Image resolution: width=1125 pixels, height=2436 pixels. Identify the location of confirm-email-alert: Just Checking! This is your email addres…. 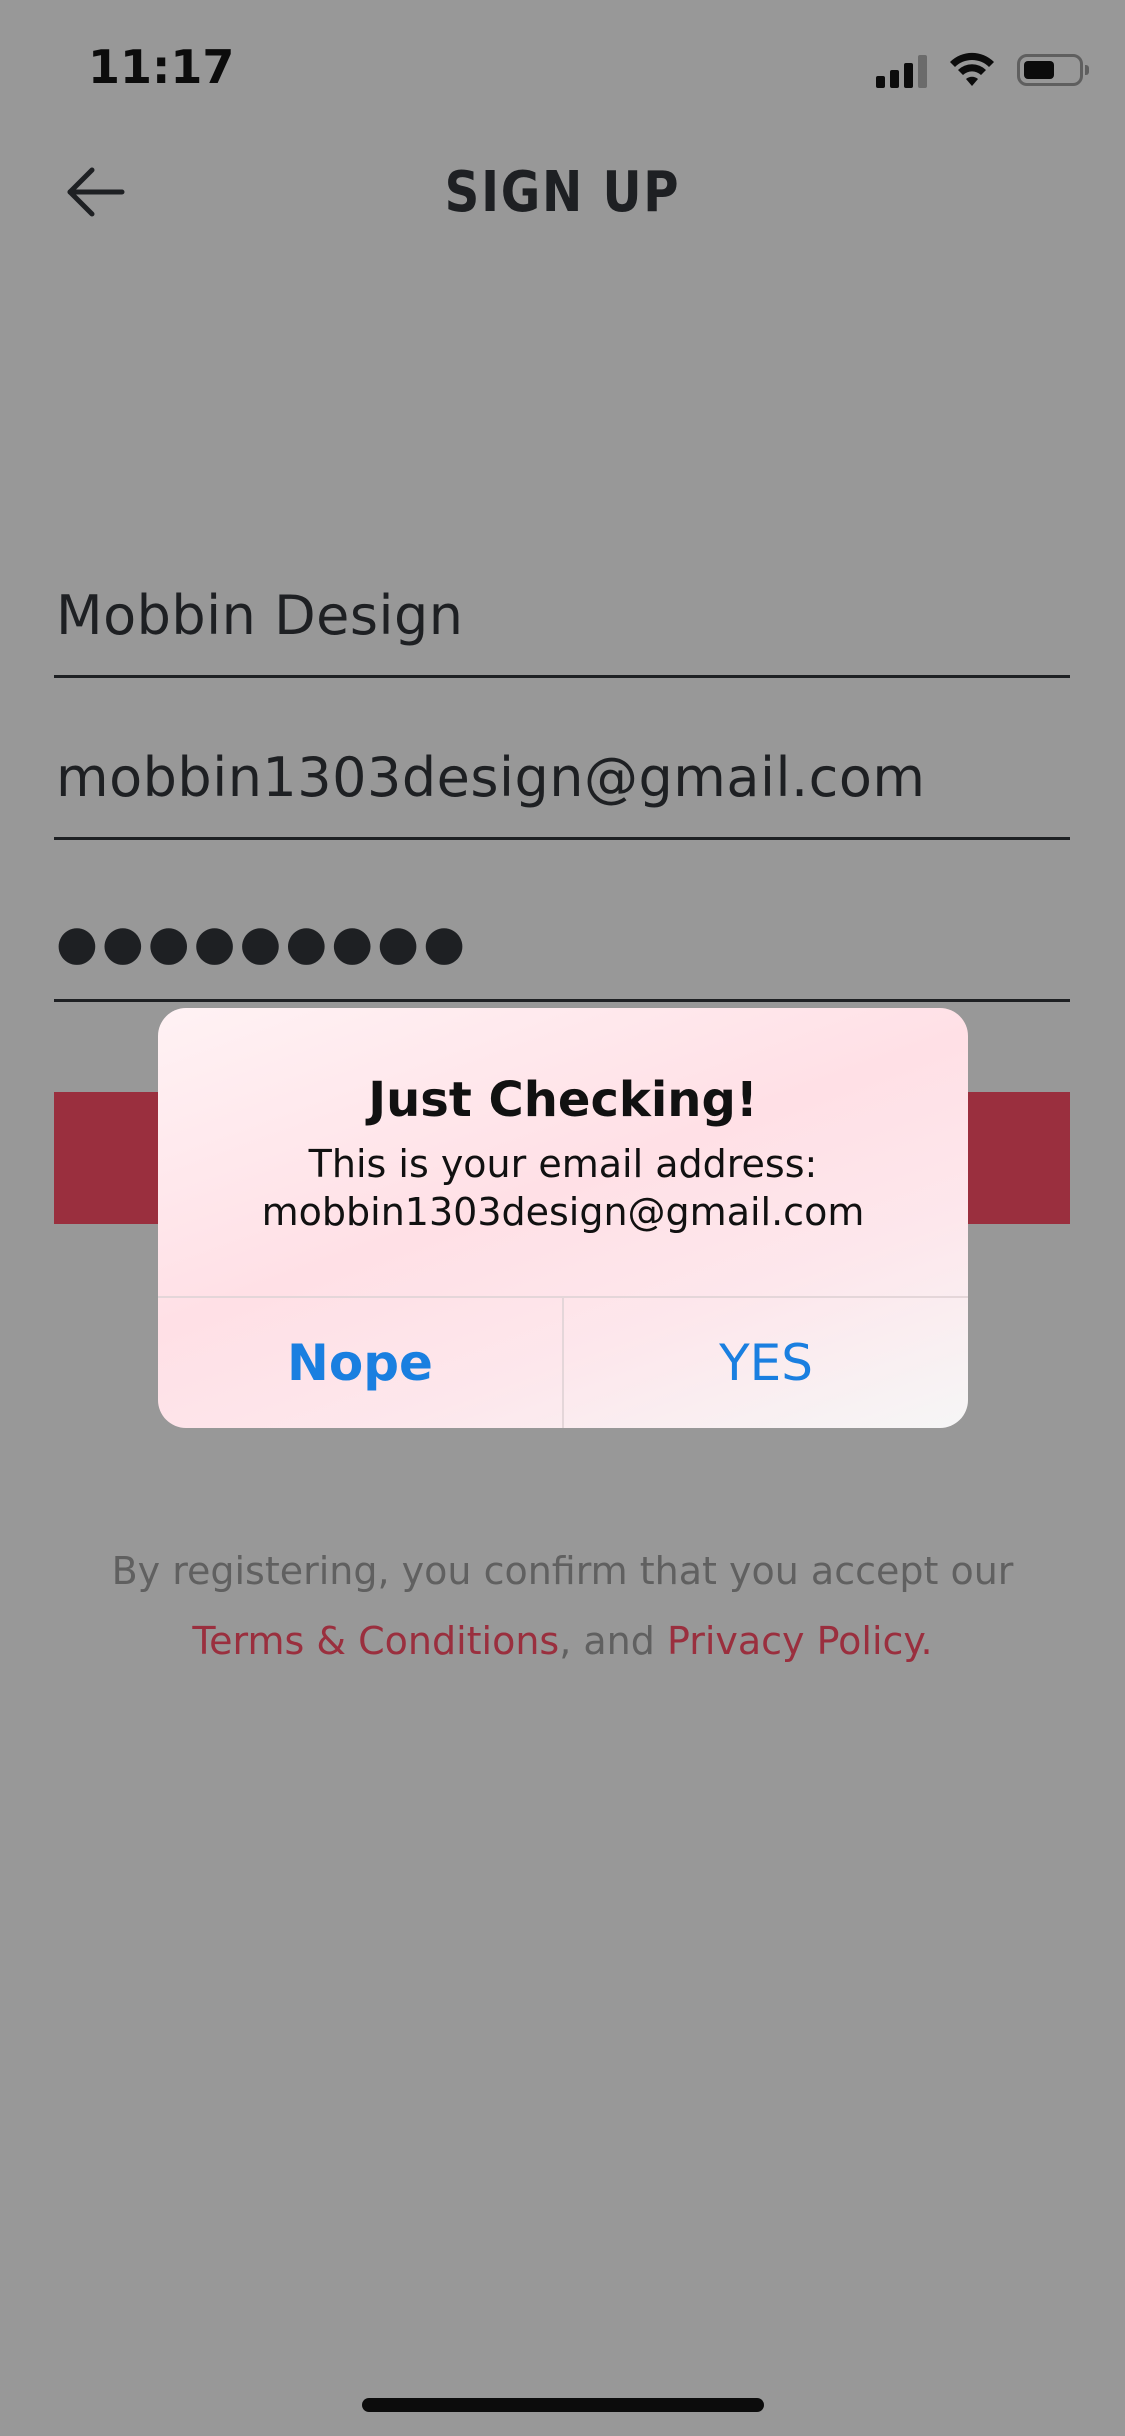
(563, 1218).